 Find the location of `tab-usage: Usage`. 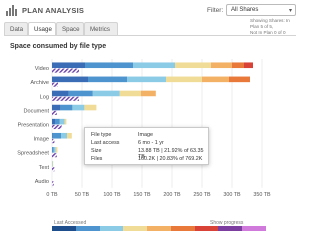

tab-usage: Usage is located at coordinates (42, 29).